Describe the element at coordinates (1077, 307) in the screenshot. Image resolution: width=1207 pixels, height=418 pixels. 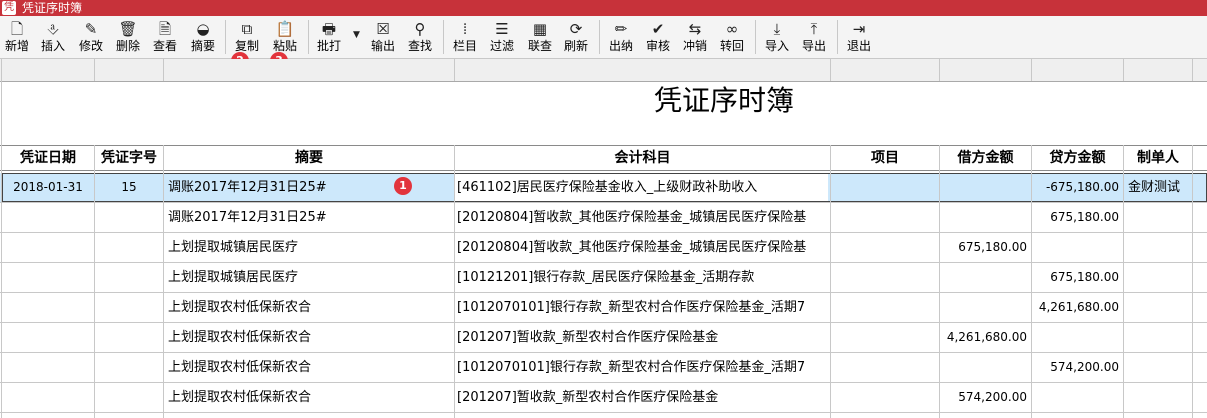
I see `cell-credit: 4,261,680.00` at that location.